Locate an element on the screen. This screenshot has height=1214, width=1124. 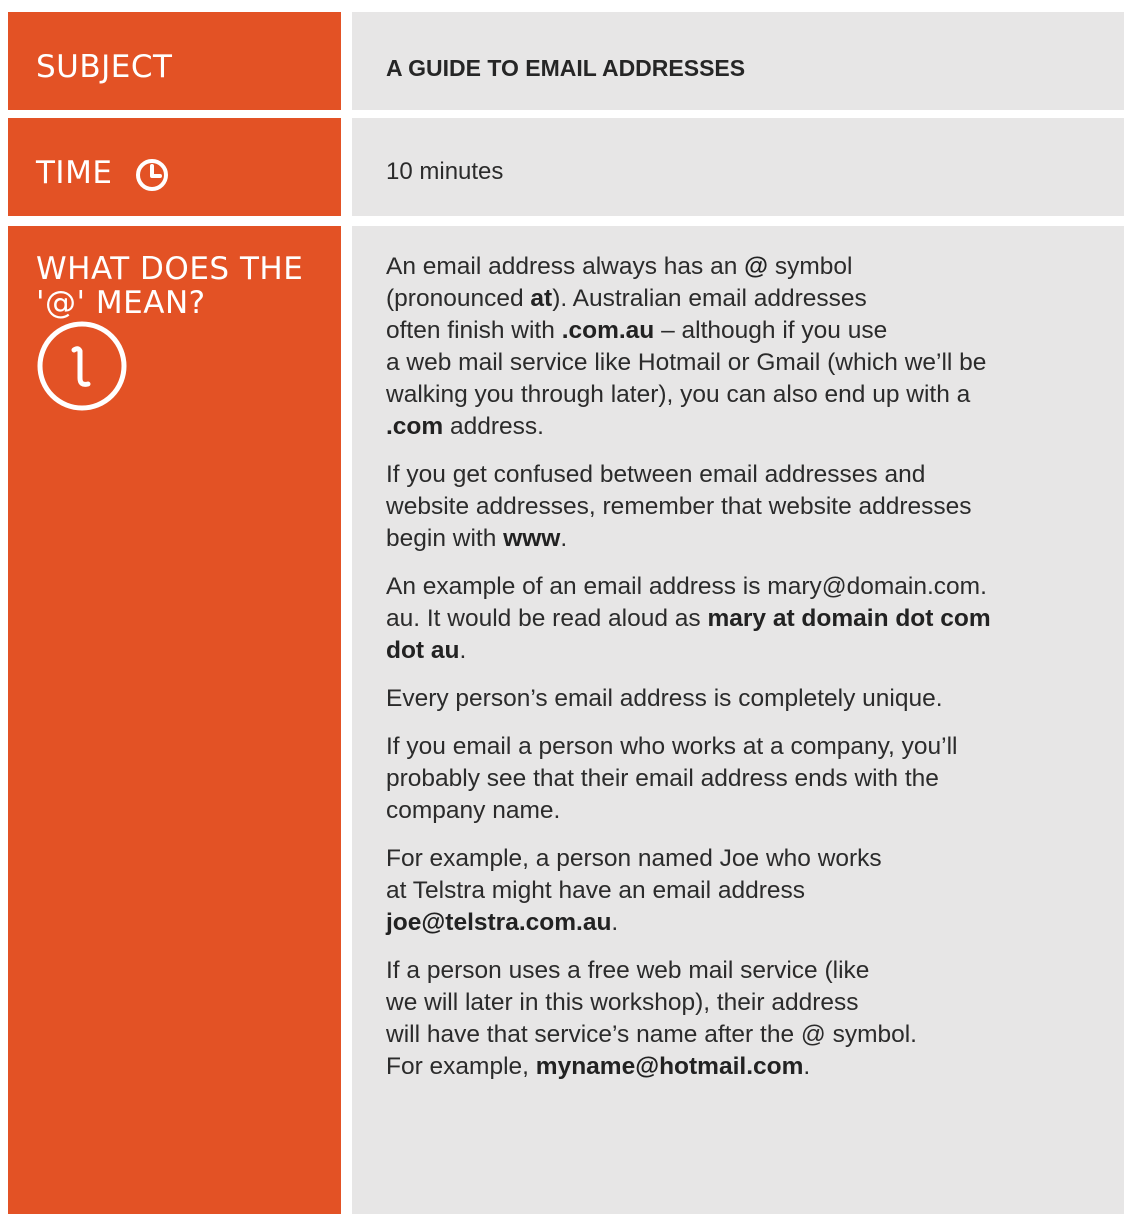
time-label: TIME is located at coordinates (74, 173).